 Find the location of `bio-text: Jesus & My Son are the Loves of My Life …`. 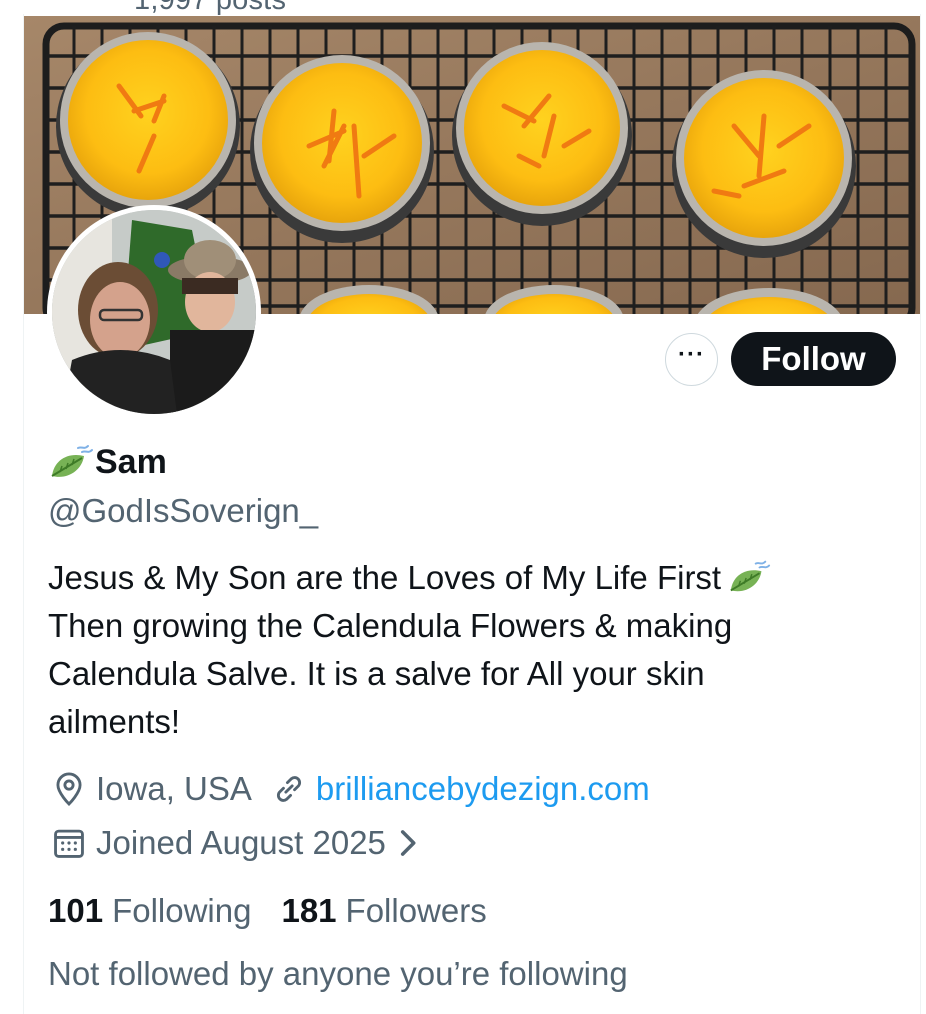

bio-text: Jesus & My Son are the Loves of My Life … is located at coordinates (385, 577).